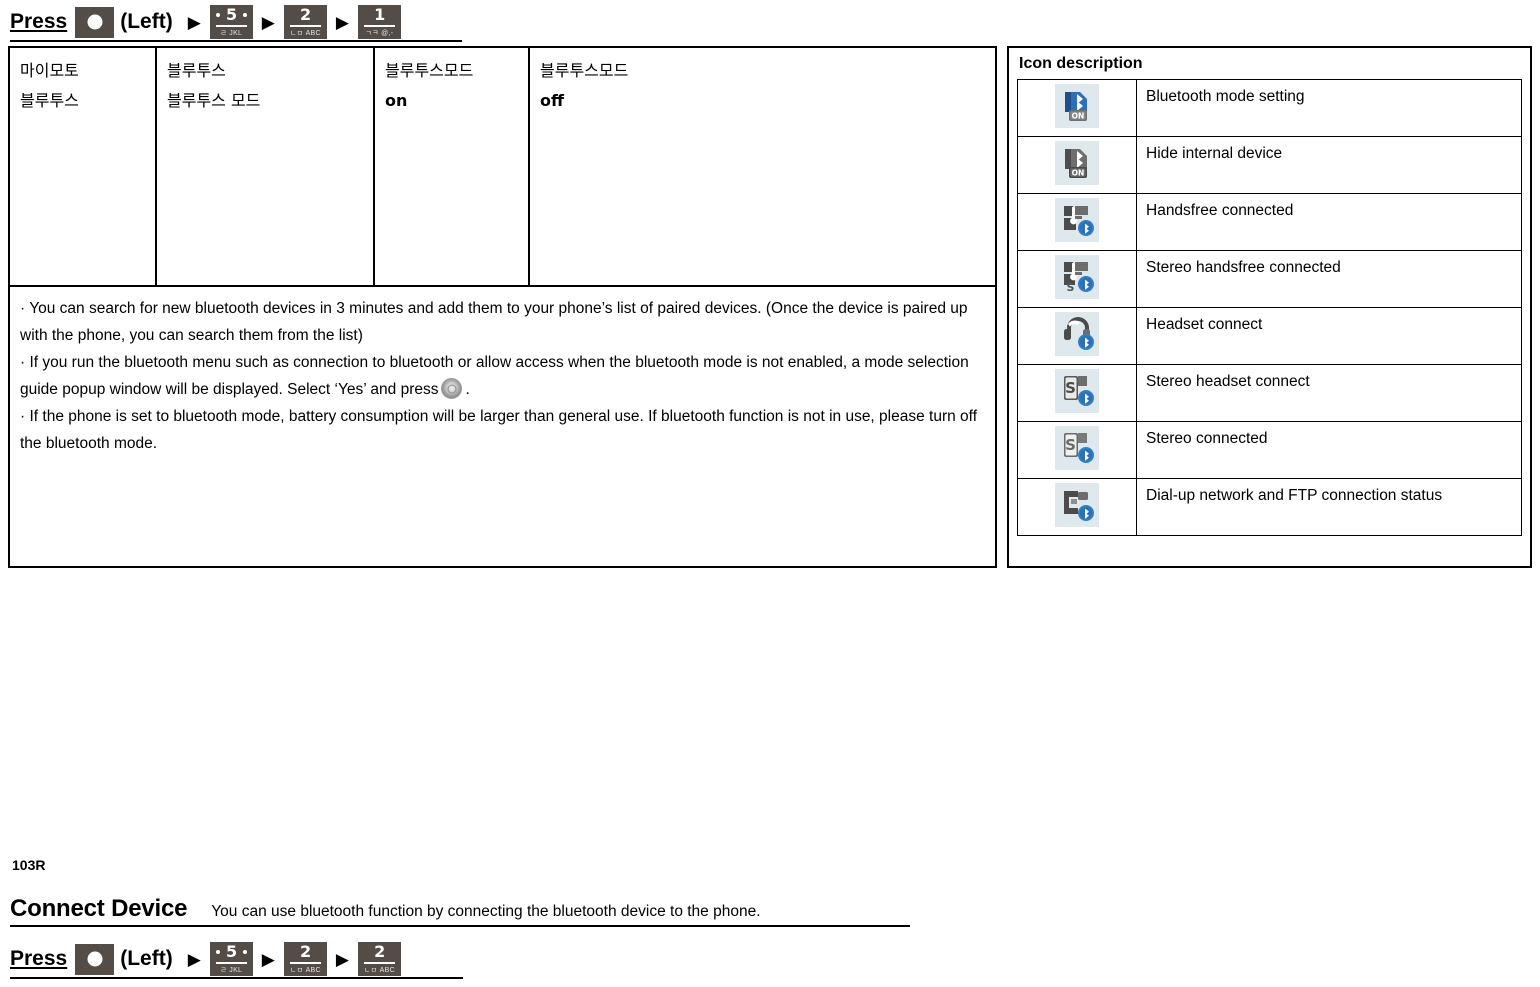 The width and height of the screenshot is (1540, 987). I want to click on key-1-icon: 1 ㄱㅋ @,-, so click(379, 22).